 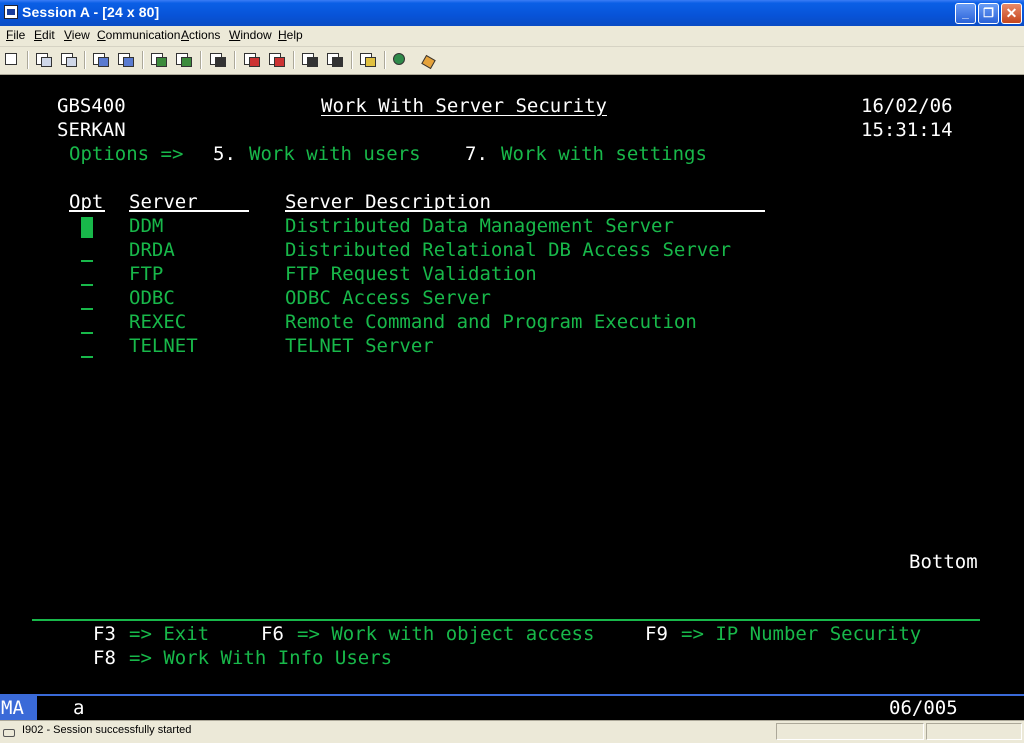 What do you see at coordinates (152, 298) in the screenshot?
I see `server-name: ODBC` at bounding box center [152, 298].